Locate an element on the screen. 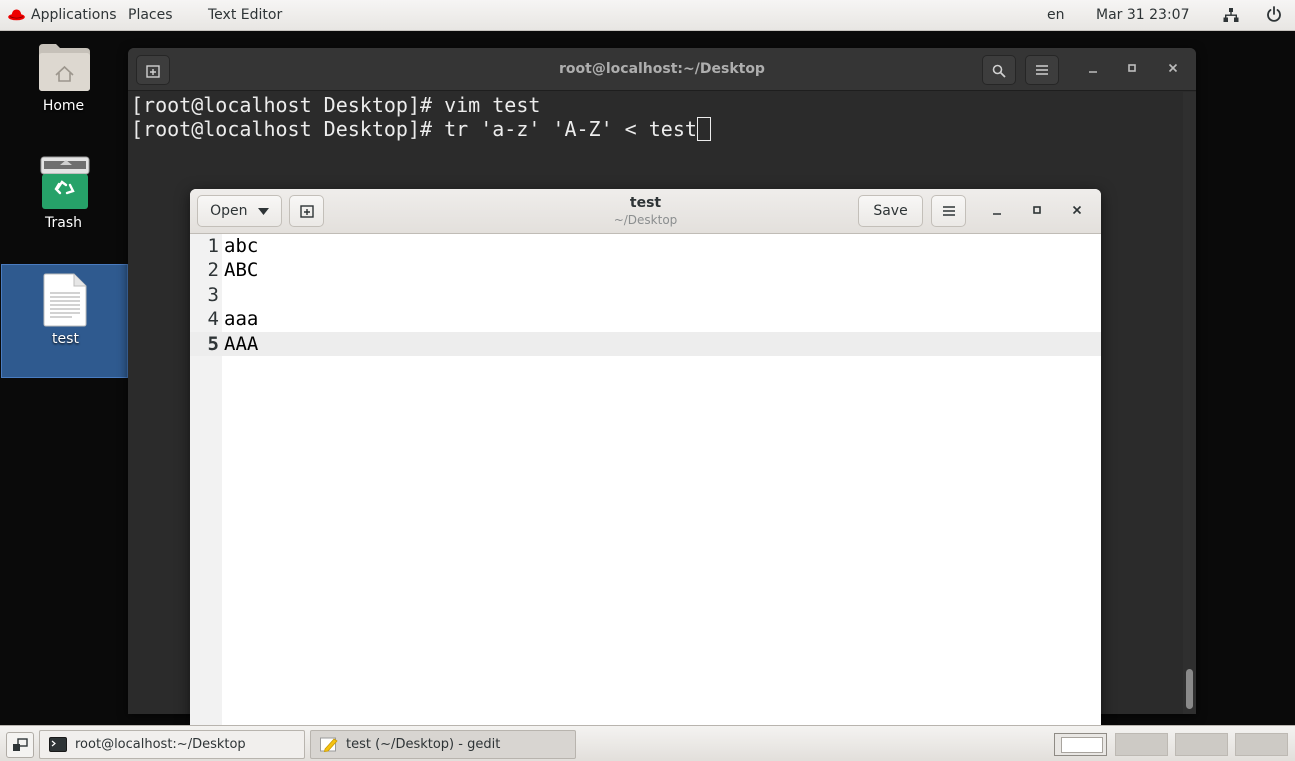  trash-icon is located at coordinates (65, 182).